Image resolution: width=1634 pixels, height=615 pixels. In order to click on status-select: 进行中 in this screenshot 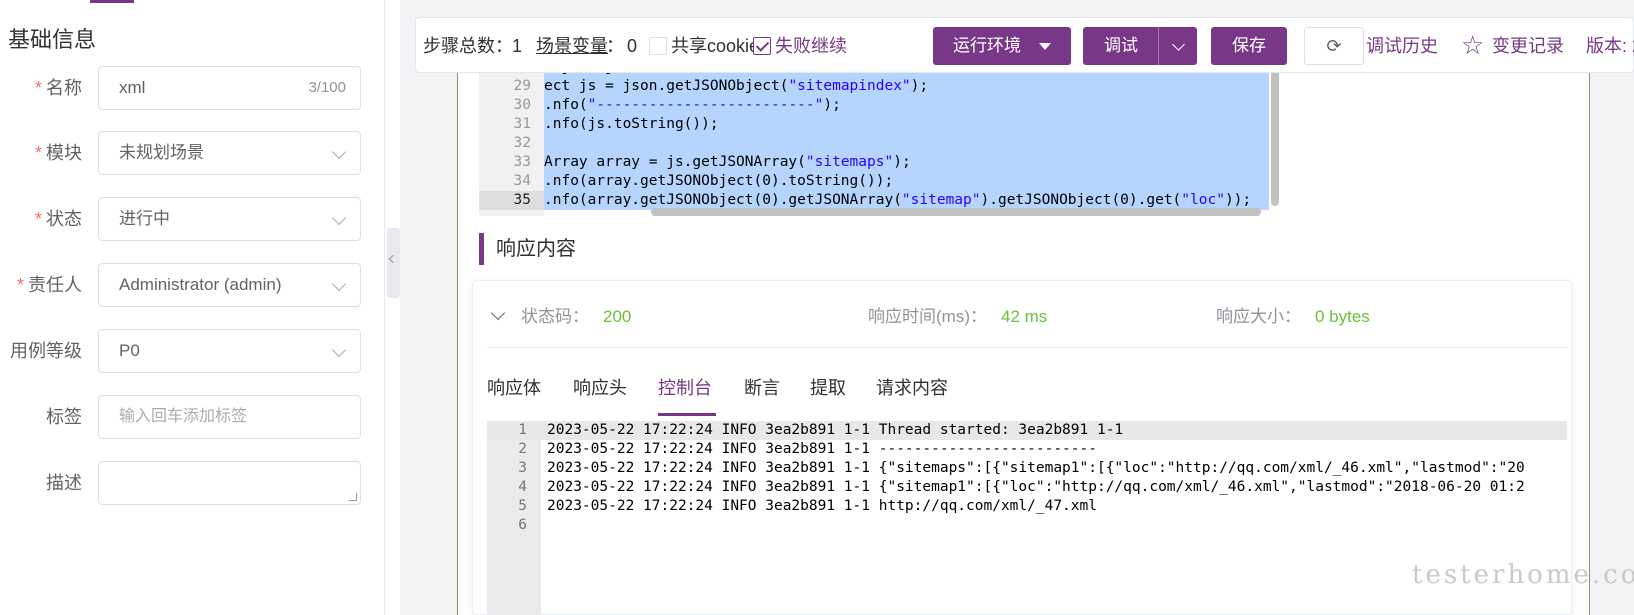, I will do `click(229, 219)`.